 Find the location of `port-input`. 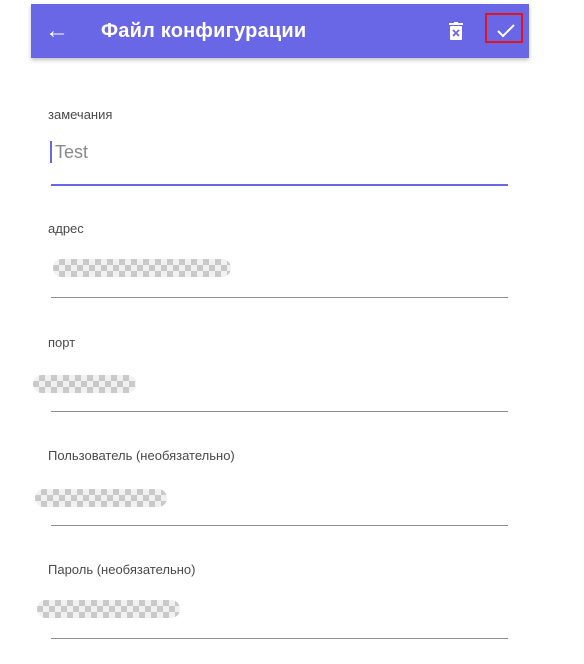

port-input is located at coordinates (270, 385).